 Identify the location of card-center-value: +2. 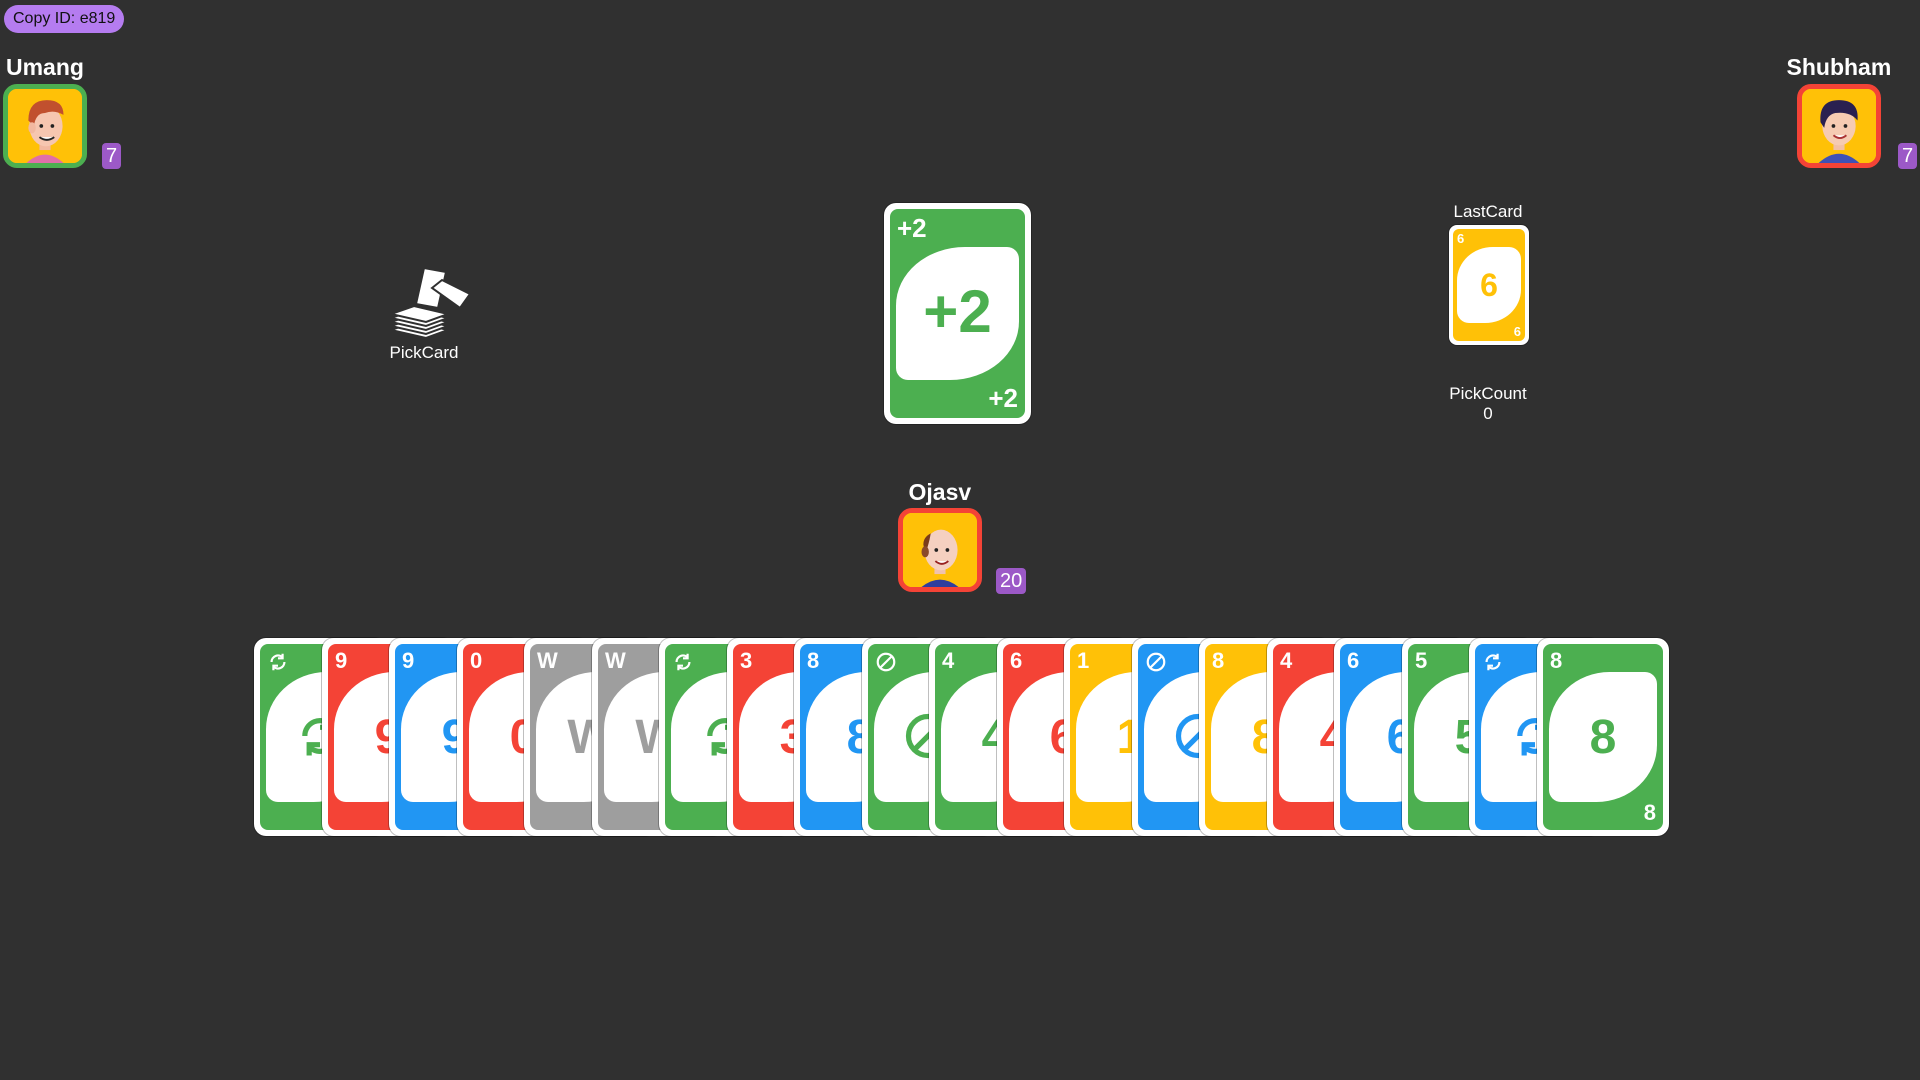
(957, 311).